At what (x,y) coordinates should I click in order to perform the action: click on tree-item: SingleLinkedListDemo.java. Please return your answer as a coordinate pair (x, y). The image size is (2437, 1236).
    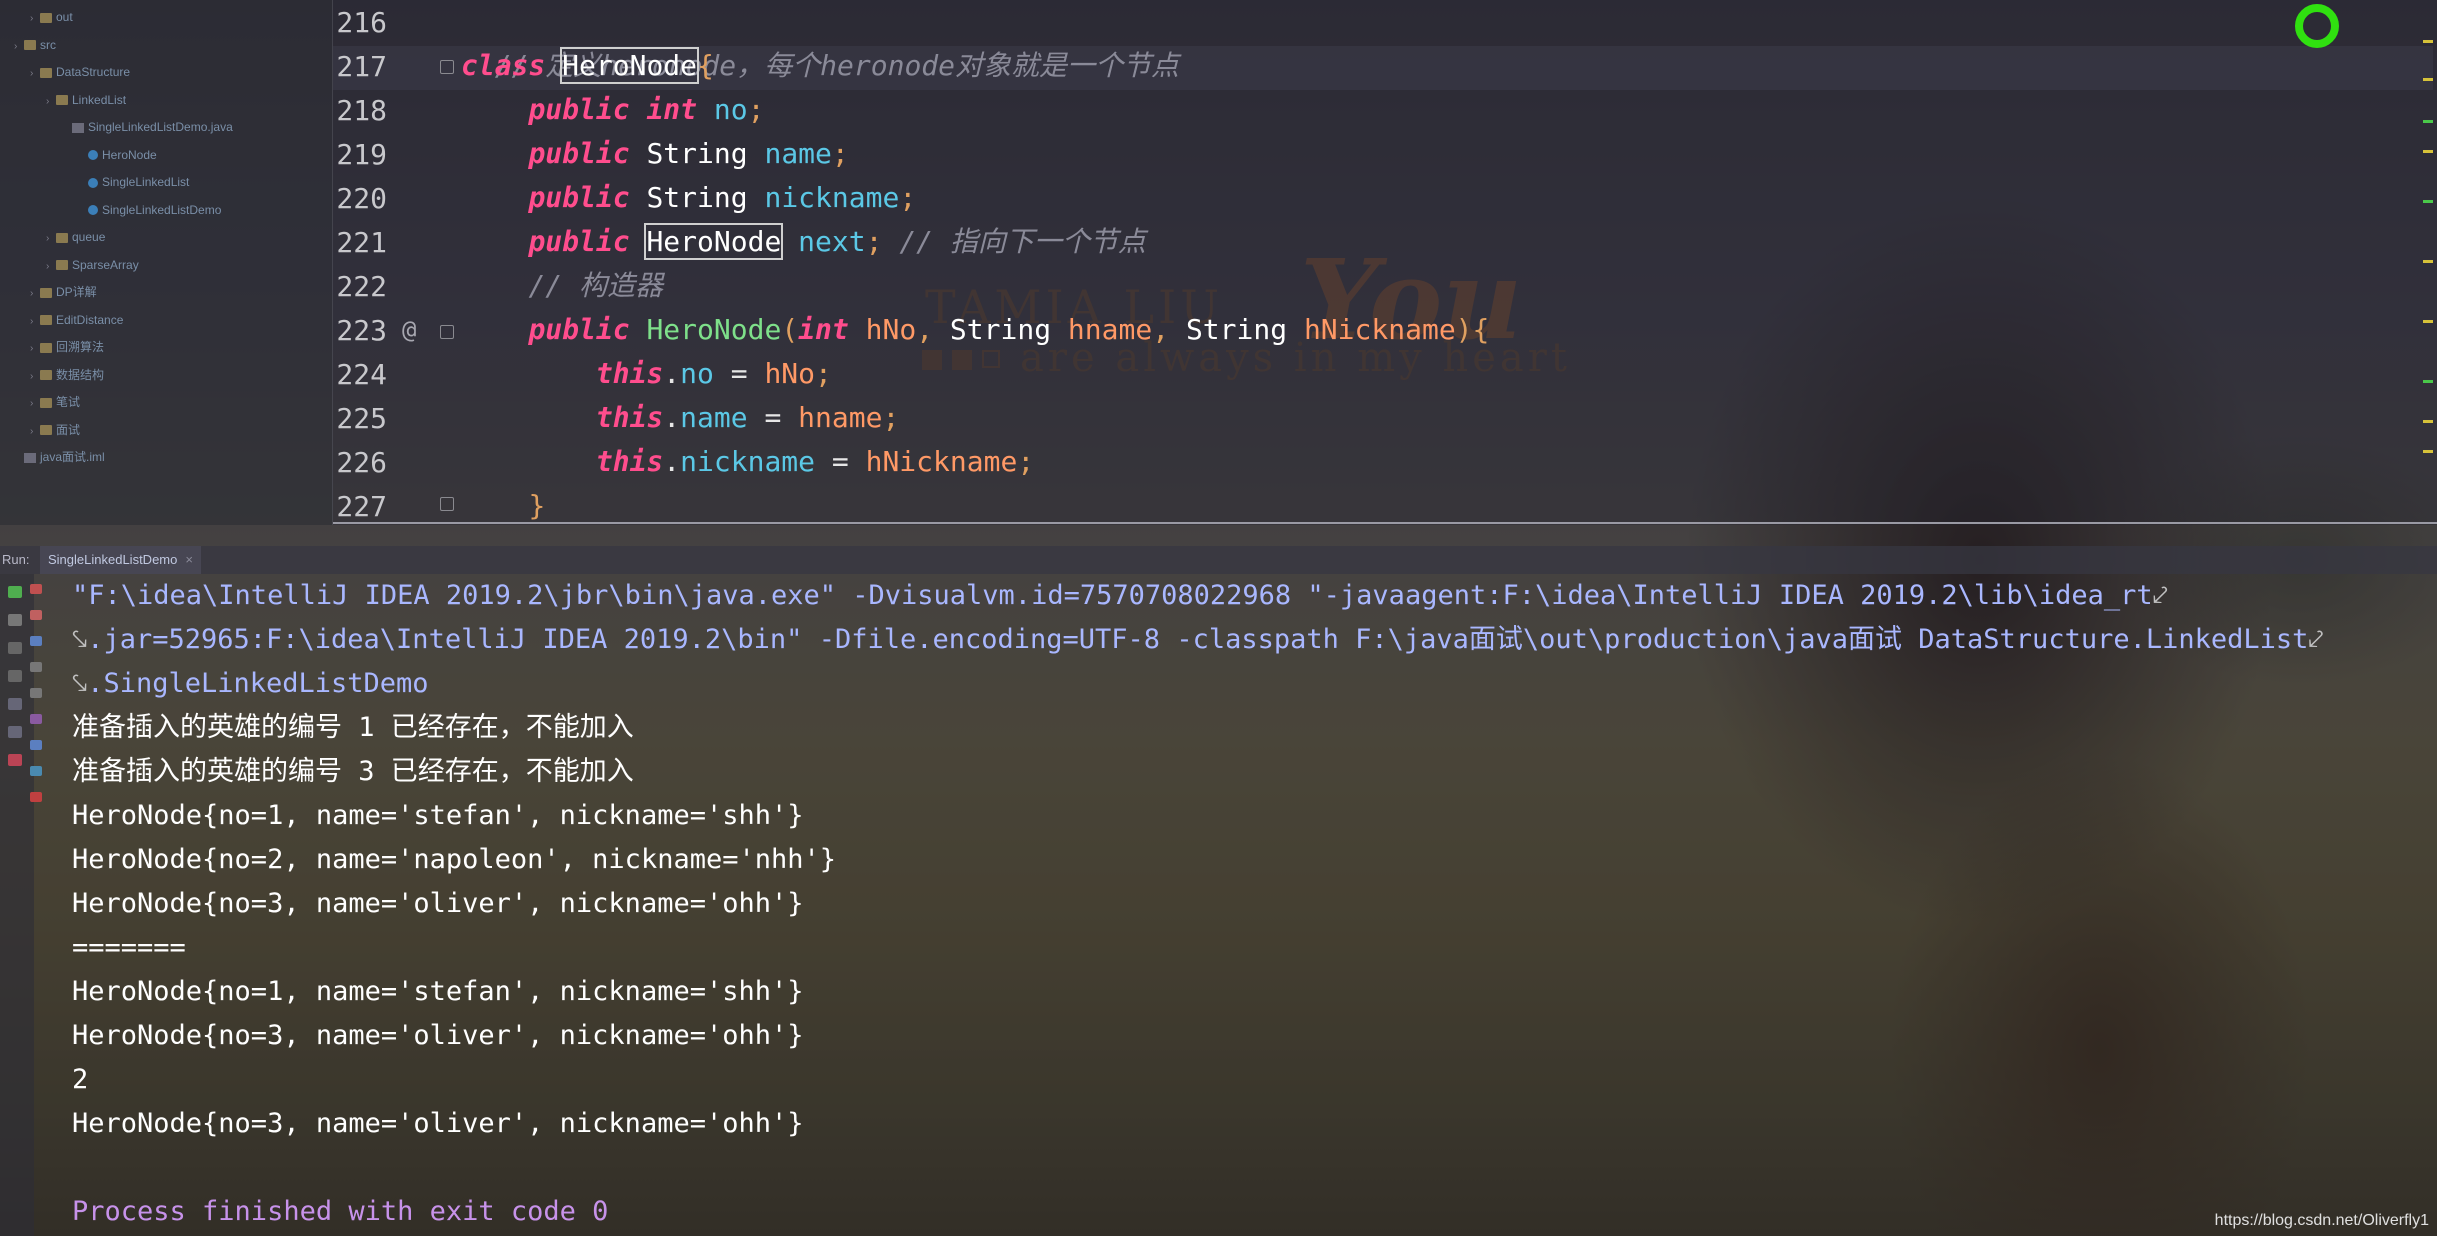
    Looking at the image, I should click on (147, 127).